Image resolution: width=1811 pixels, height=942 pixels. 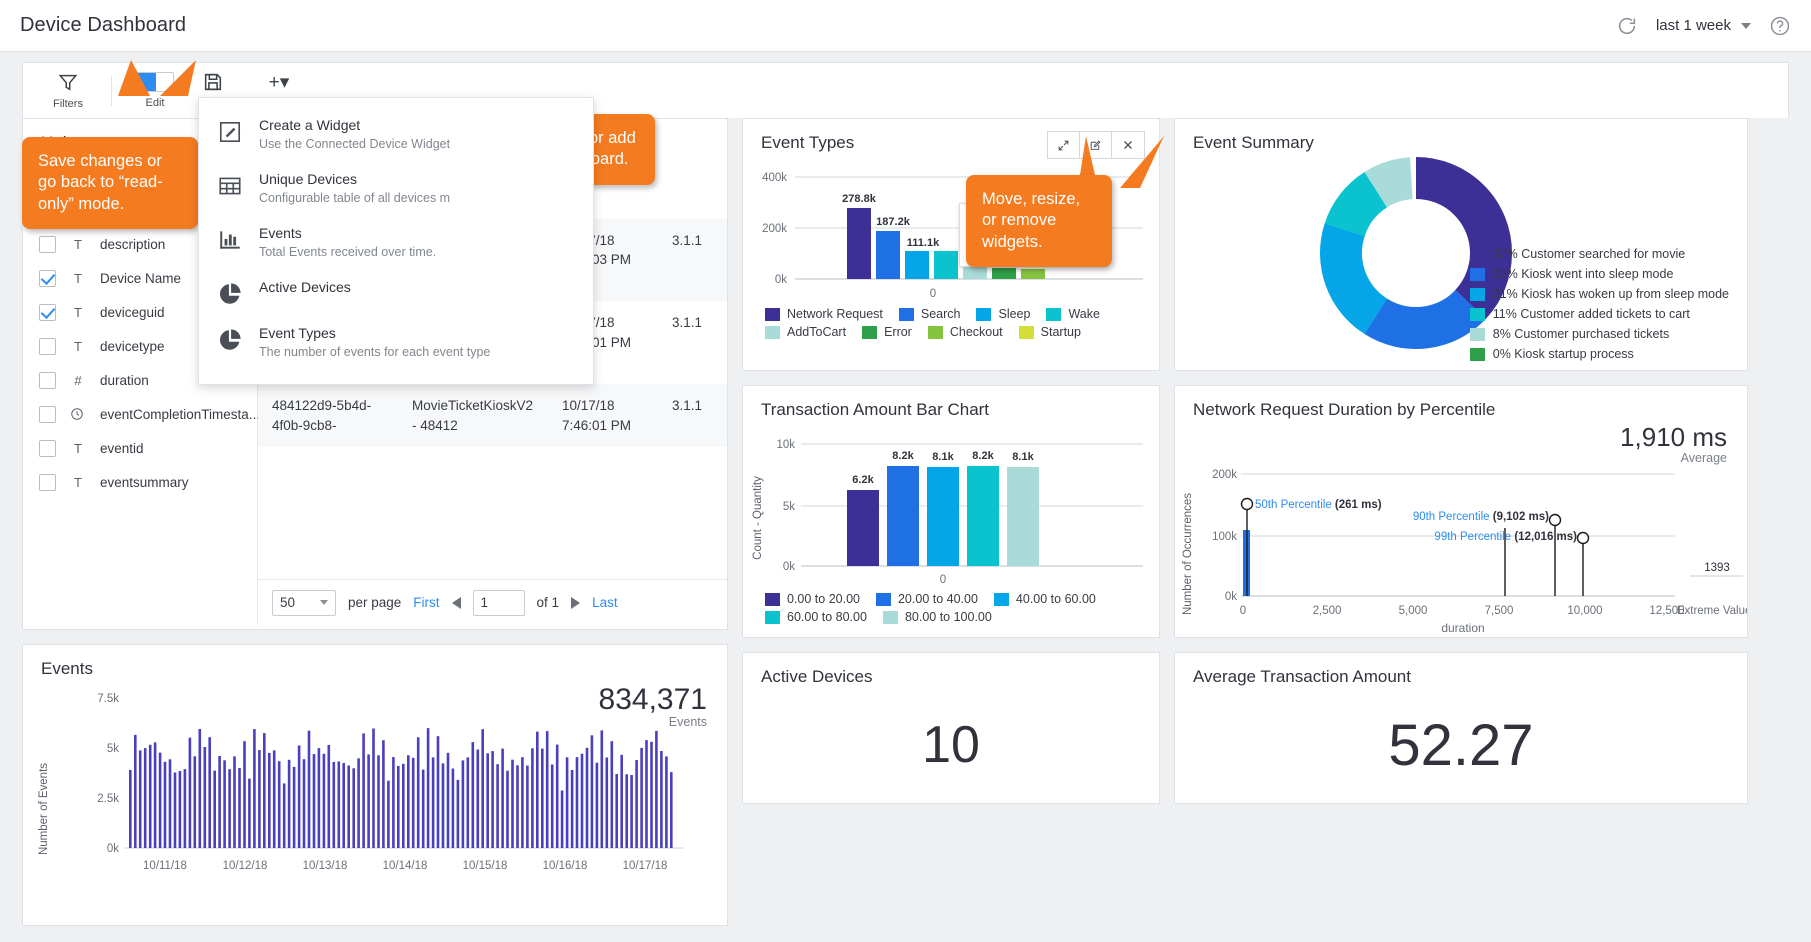 I want to click on svg-text: 10,000, so click(x=1584, y=611).